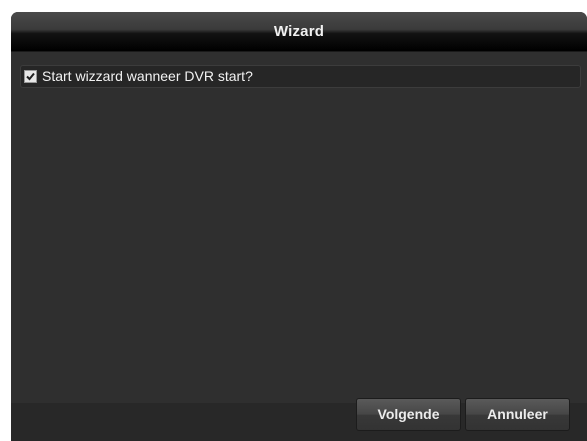 This screenshot has width=587, height=441. Describe the element at coordinates (408, 414) in the screenshot. I see `next-button: Volgende` at that location.